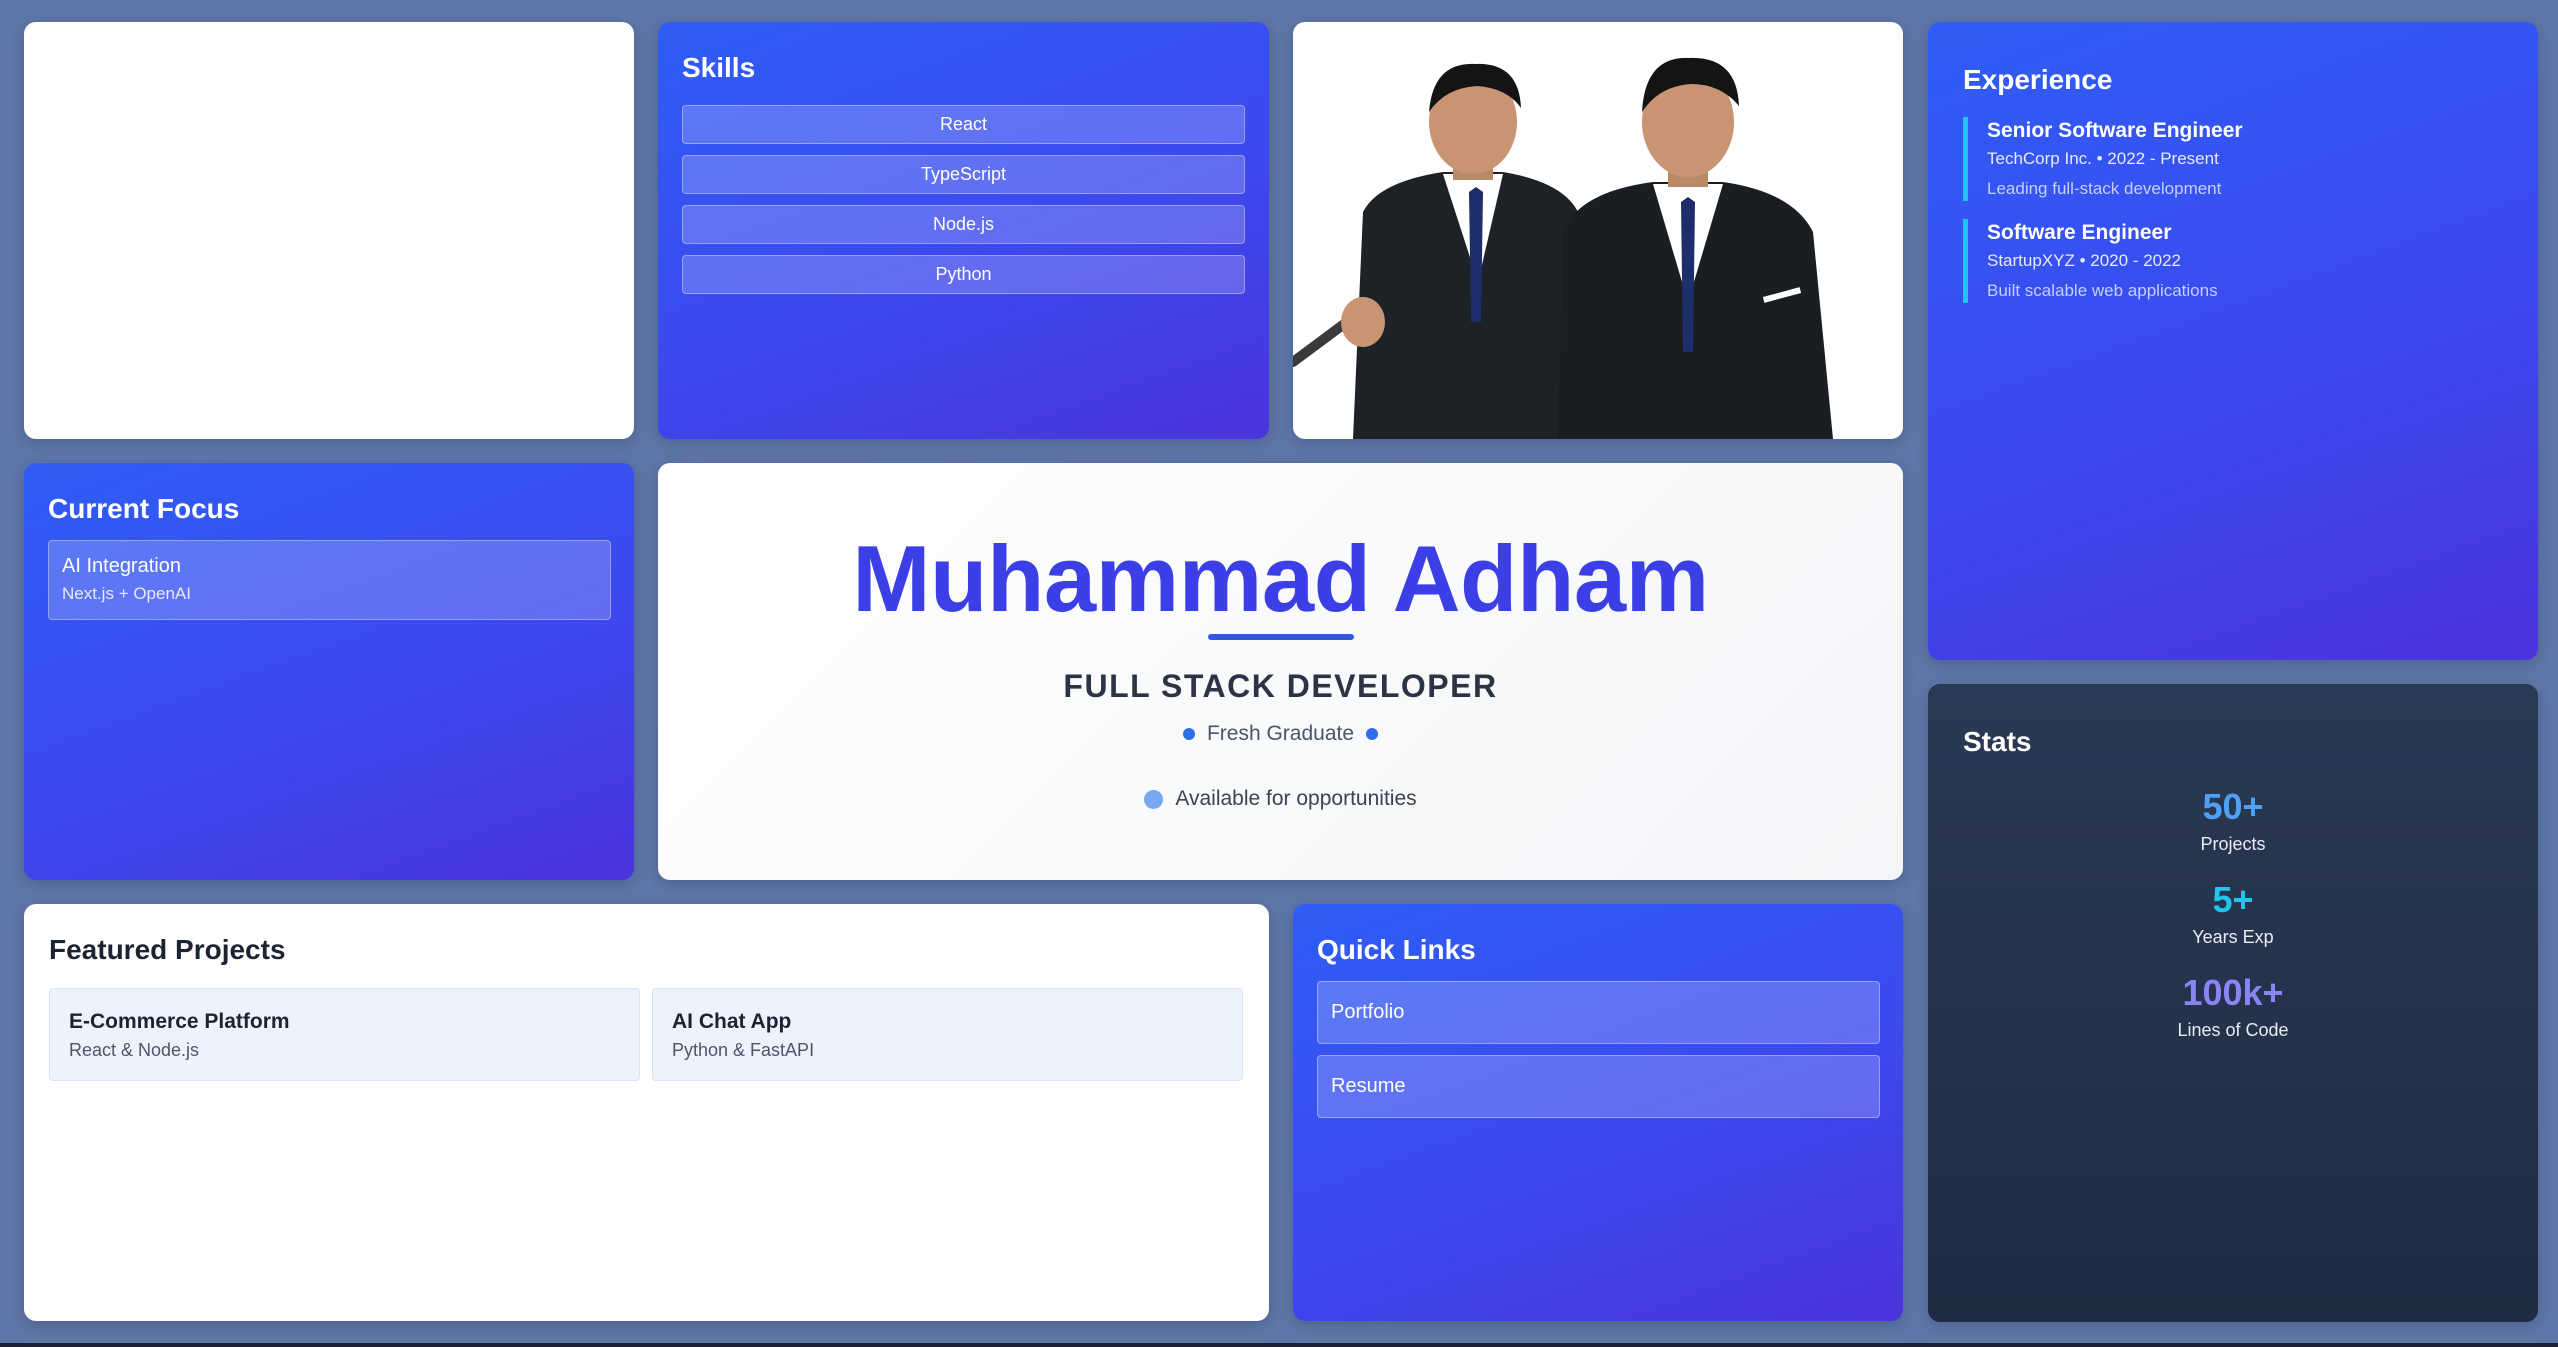  I want to click on current-focus-title: Current Focus, so click(144, 508).